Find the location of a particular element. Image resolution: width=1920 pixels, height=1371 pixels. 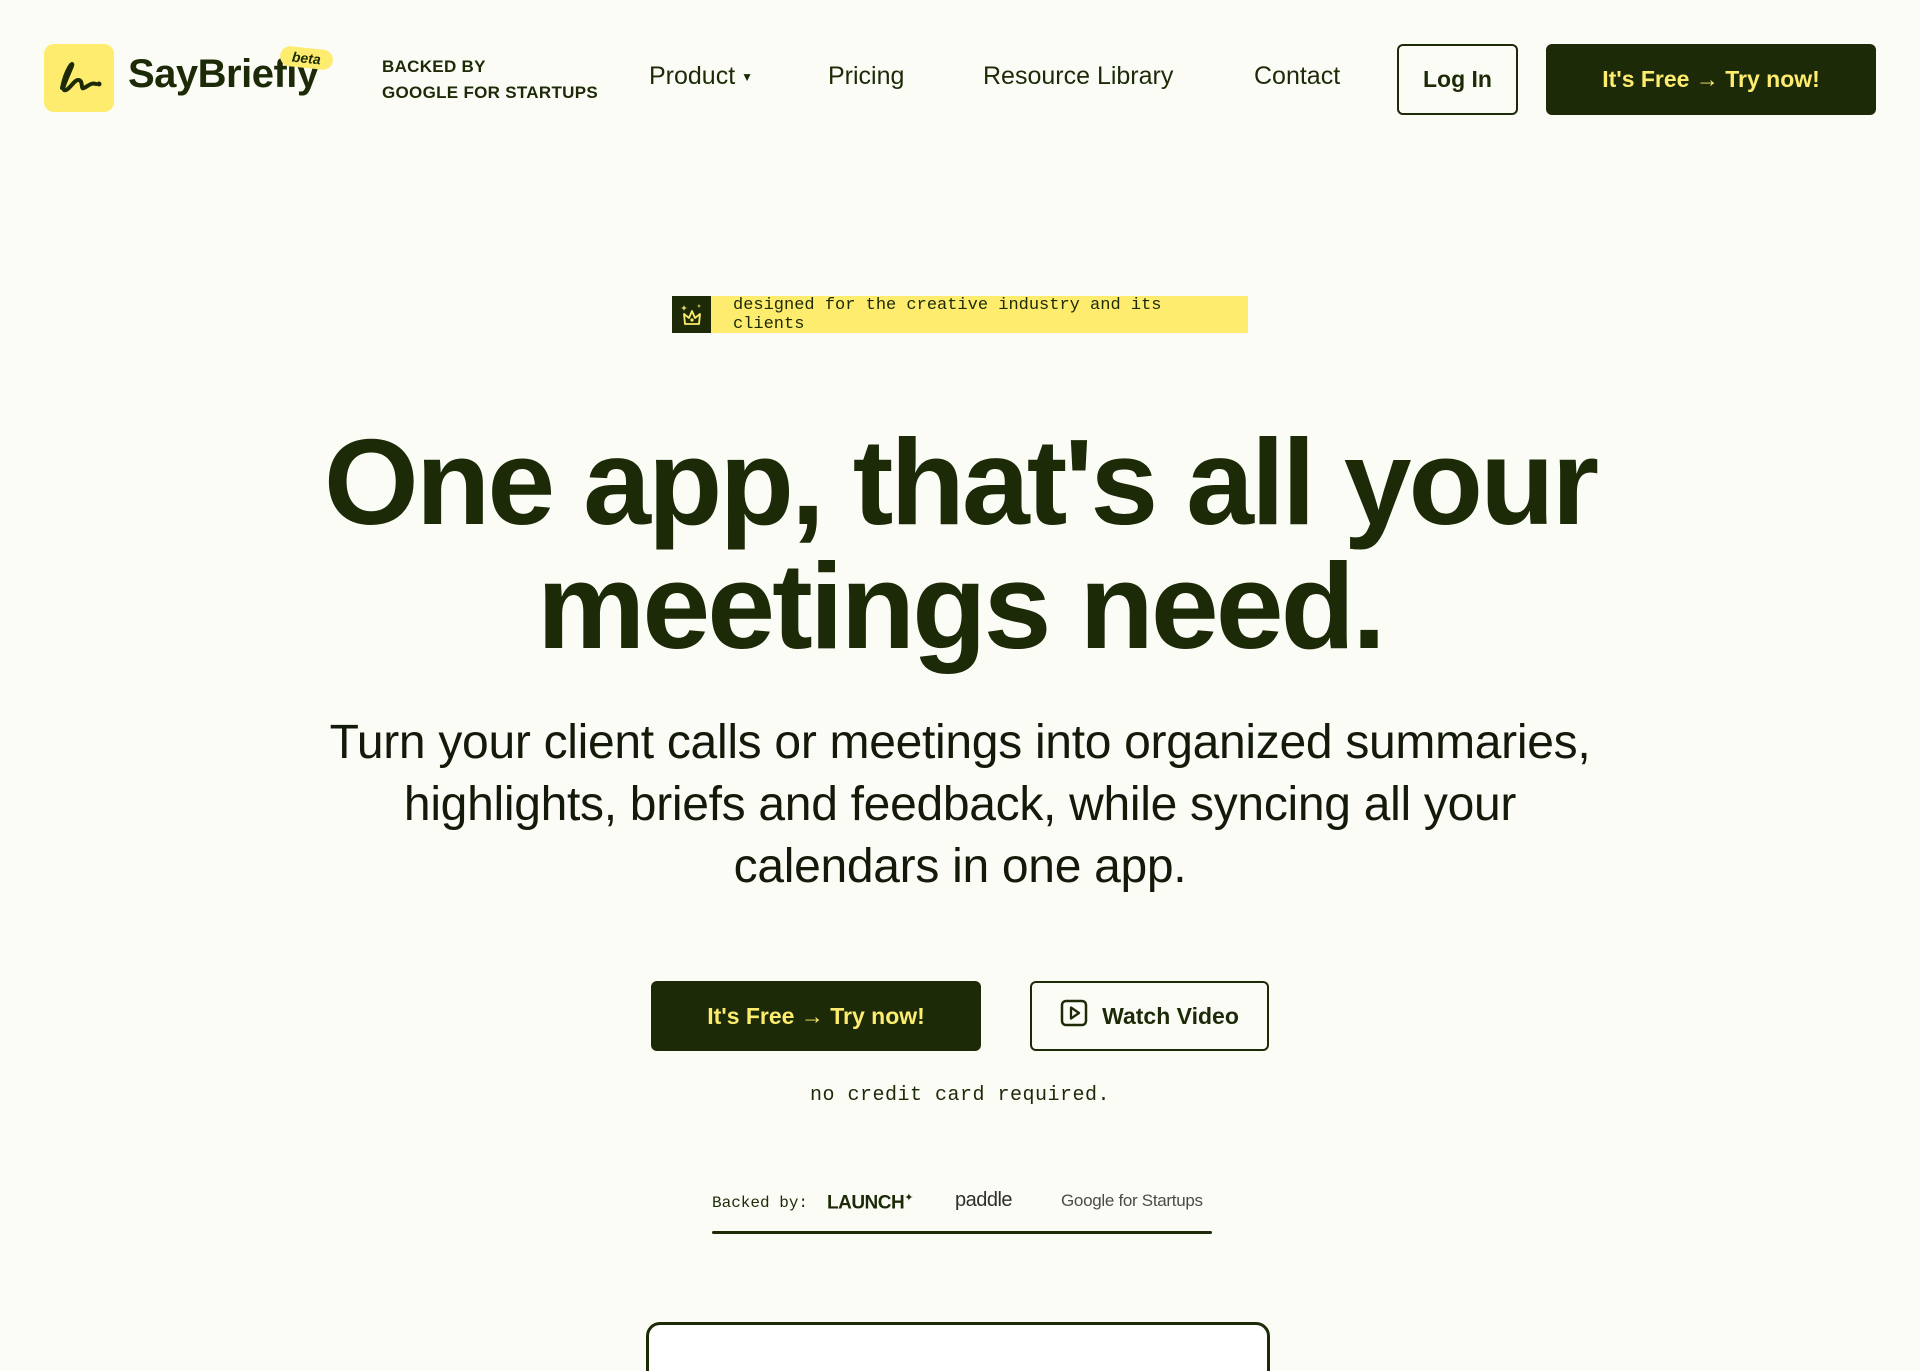

nav-product: Product ▼ is located at coordinates (701, 76).